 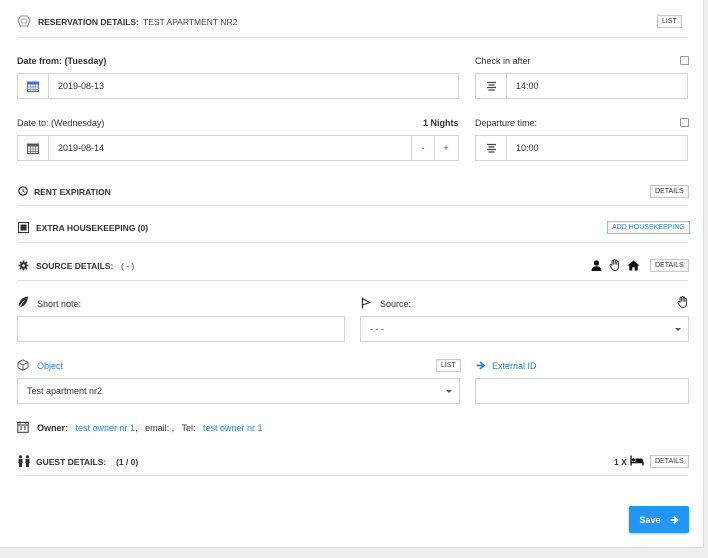 I want to click on external-id-input, so click(x=582, y=391).